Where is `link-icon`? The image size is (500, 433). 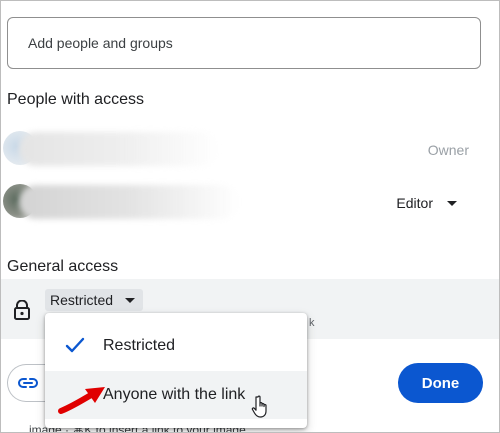 link-icon is located at coordinates (27, 383).